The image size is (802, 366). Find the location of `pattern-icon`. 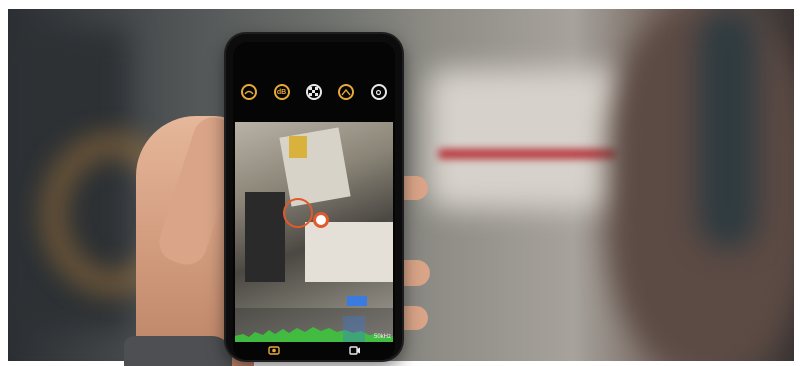

pattern-icon is located at coordinates (313, 92).